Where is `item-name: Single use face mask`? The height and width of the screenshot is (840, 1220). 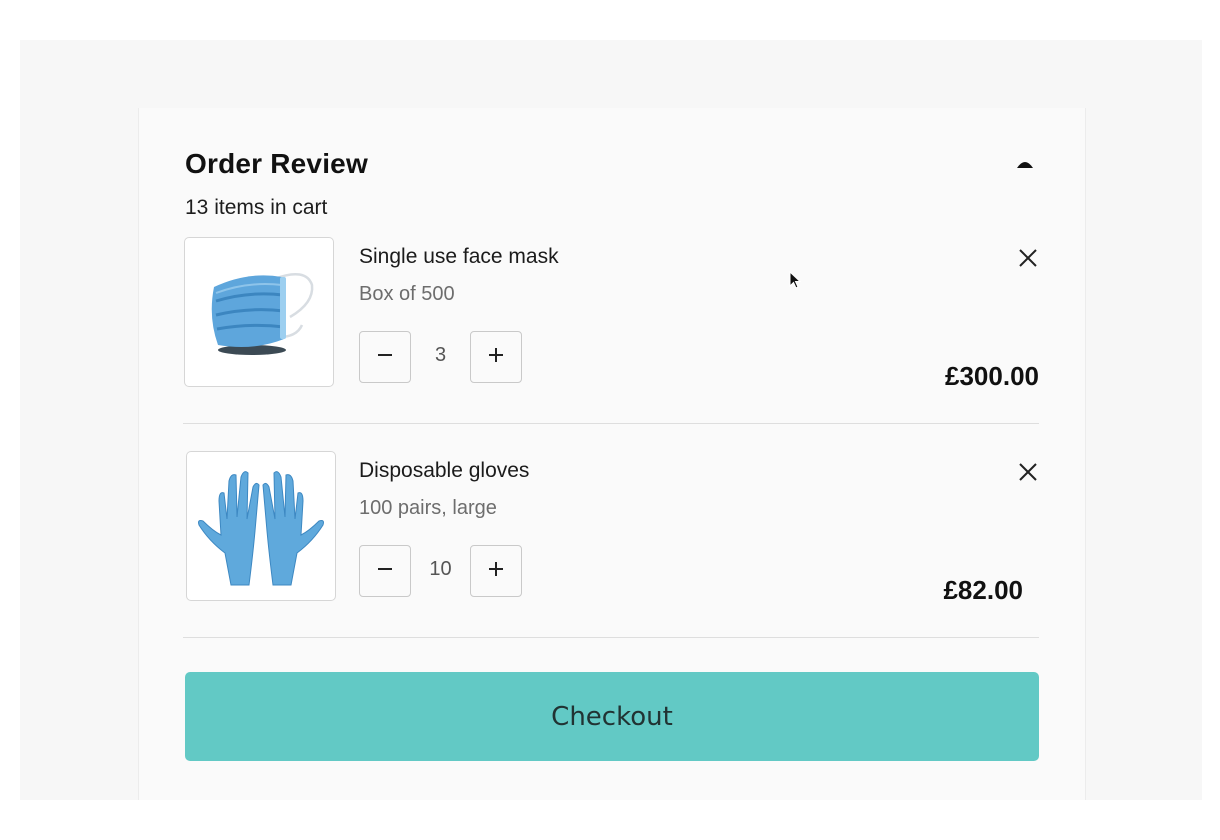 item-name: Single use face mask is located at coordinates (459, 256).